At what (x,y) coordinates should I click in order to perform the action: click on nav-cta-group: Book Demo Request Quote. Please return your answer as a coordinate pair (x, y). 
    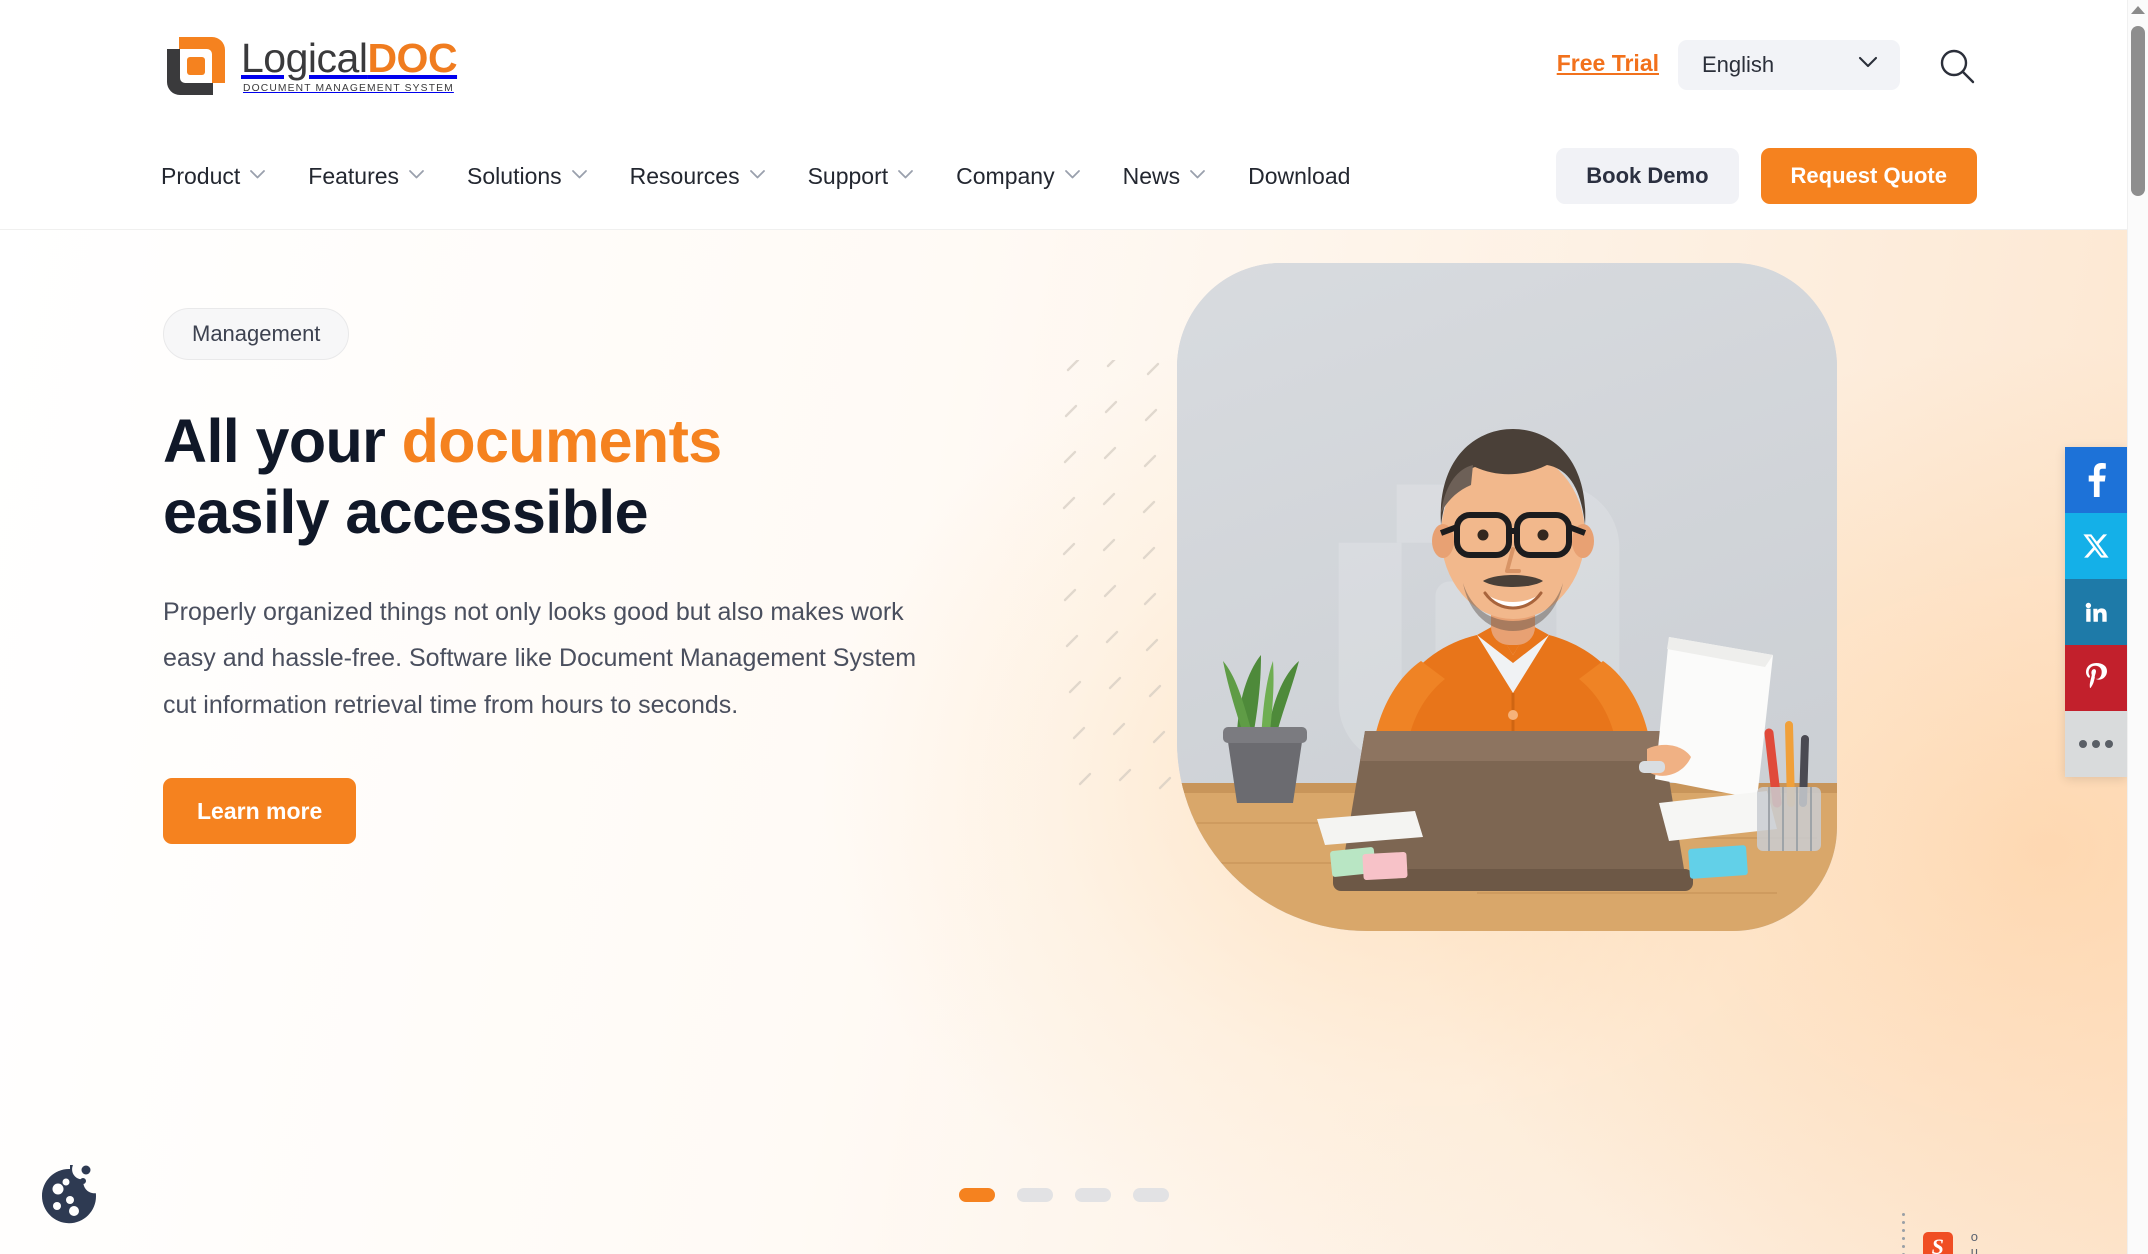
    Looking at the image, I should click on (1766, 176).